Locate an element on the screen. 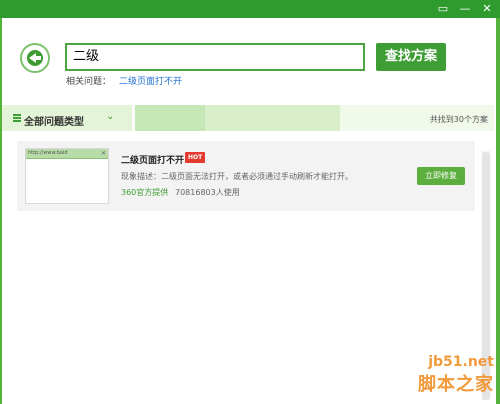 This screenshot has height=404, width=500. result-title: 二级页面打不开 is located at coordinates (152, 159).